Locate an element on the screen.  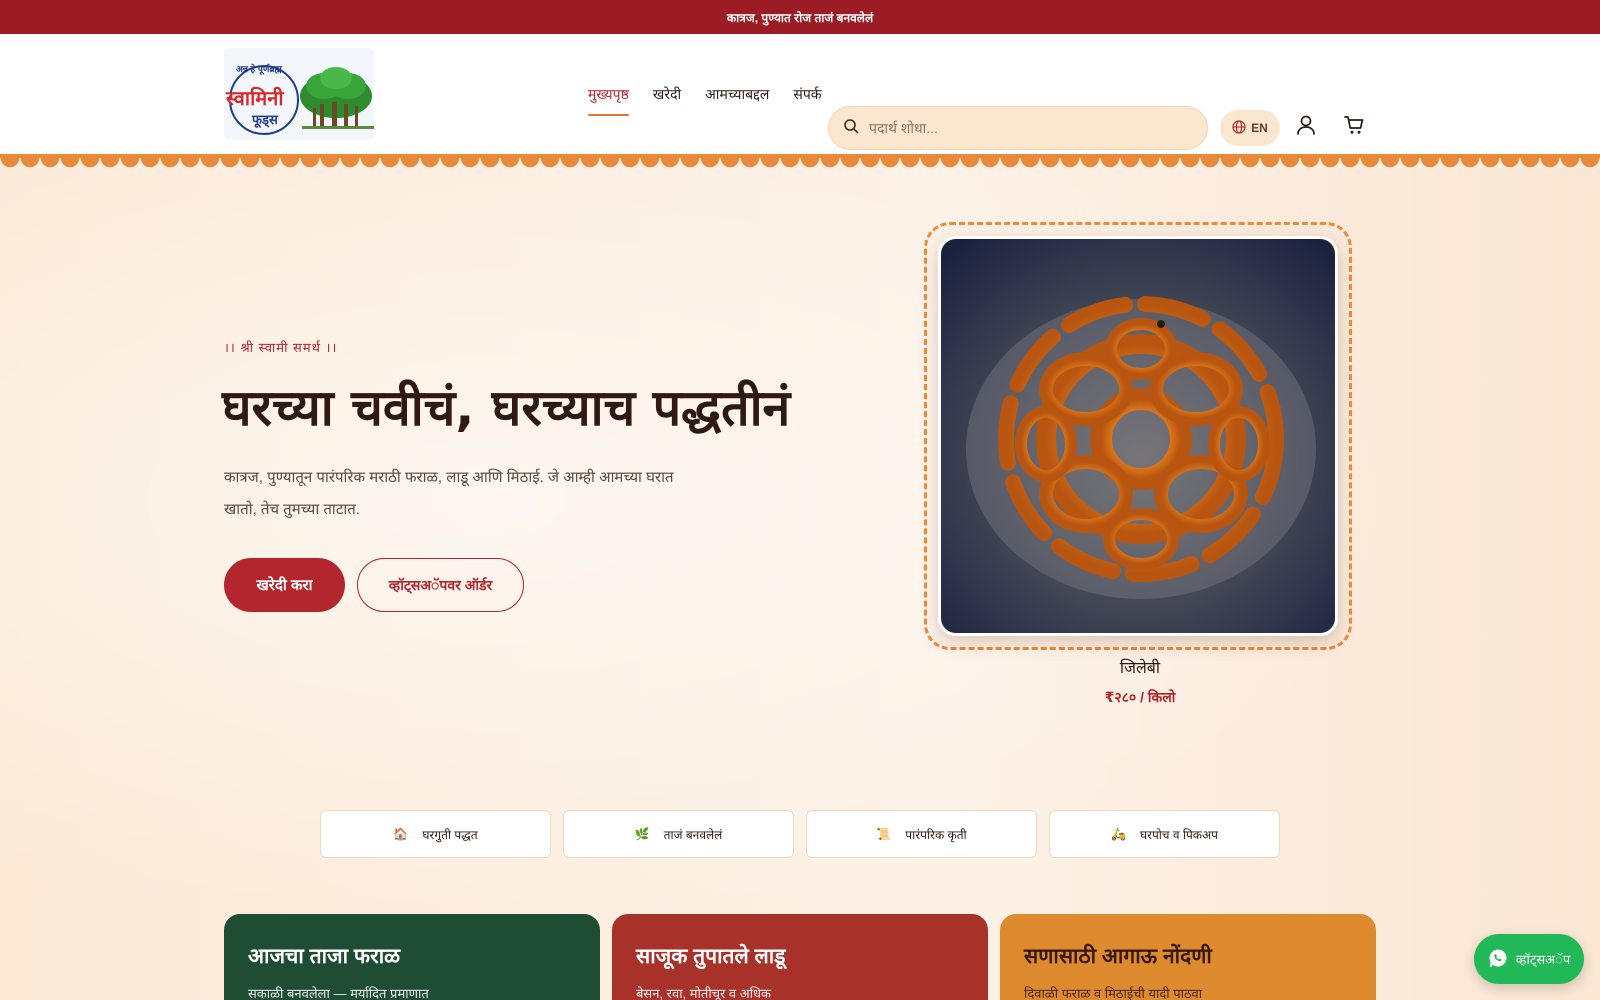
card-title: आजचा ताजा फराळ is located at coordinates (324, 956).